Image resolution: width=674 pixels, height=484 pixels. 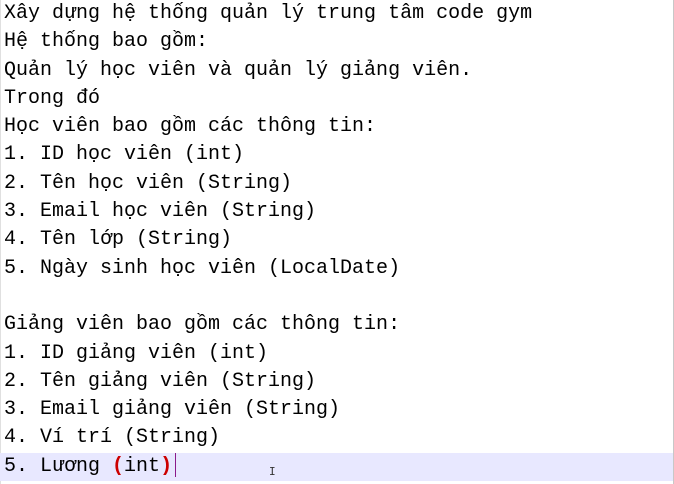 What do you see at coordinates (337, 212) in the screenshot?
I see `editor-line-8: 3. Email học viên (String)` at bounding box center [337, 212].